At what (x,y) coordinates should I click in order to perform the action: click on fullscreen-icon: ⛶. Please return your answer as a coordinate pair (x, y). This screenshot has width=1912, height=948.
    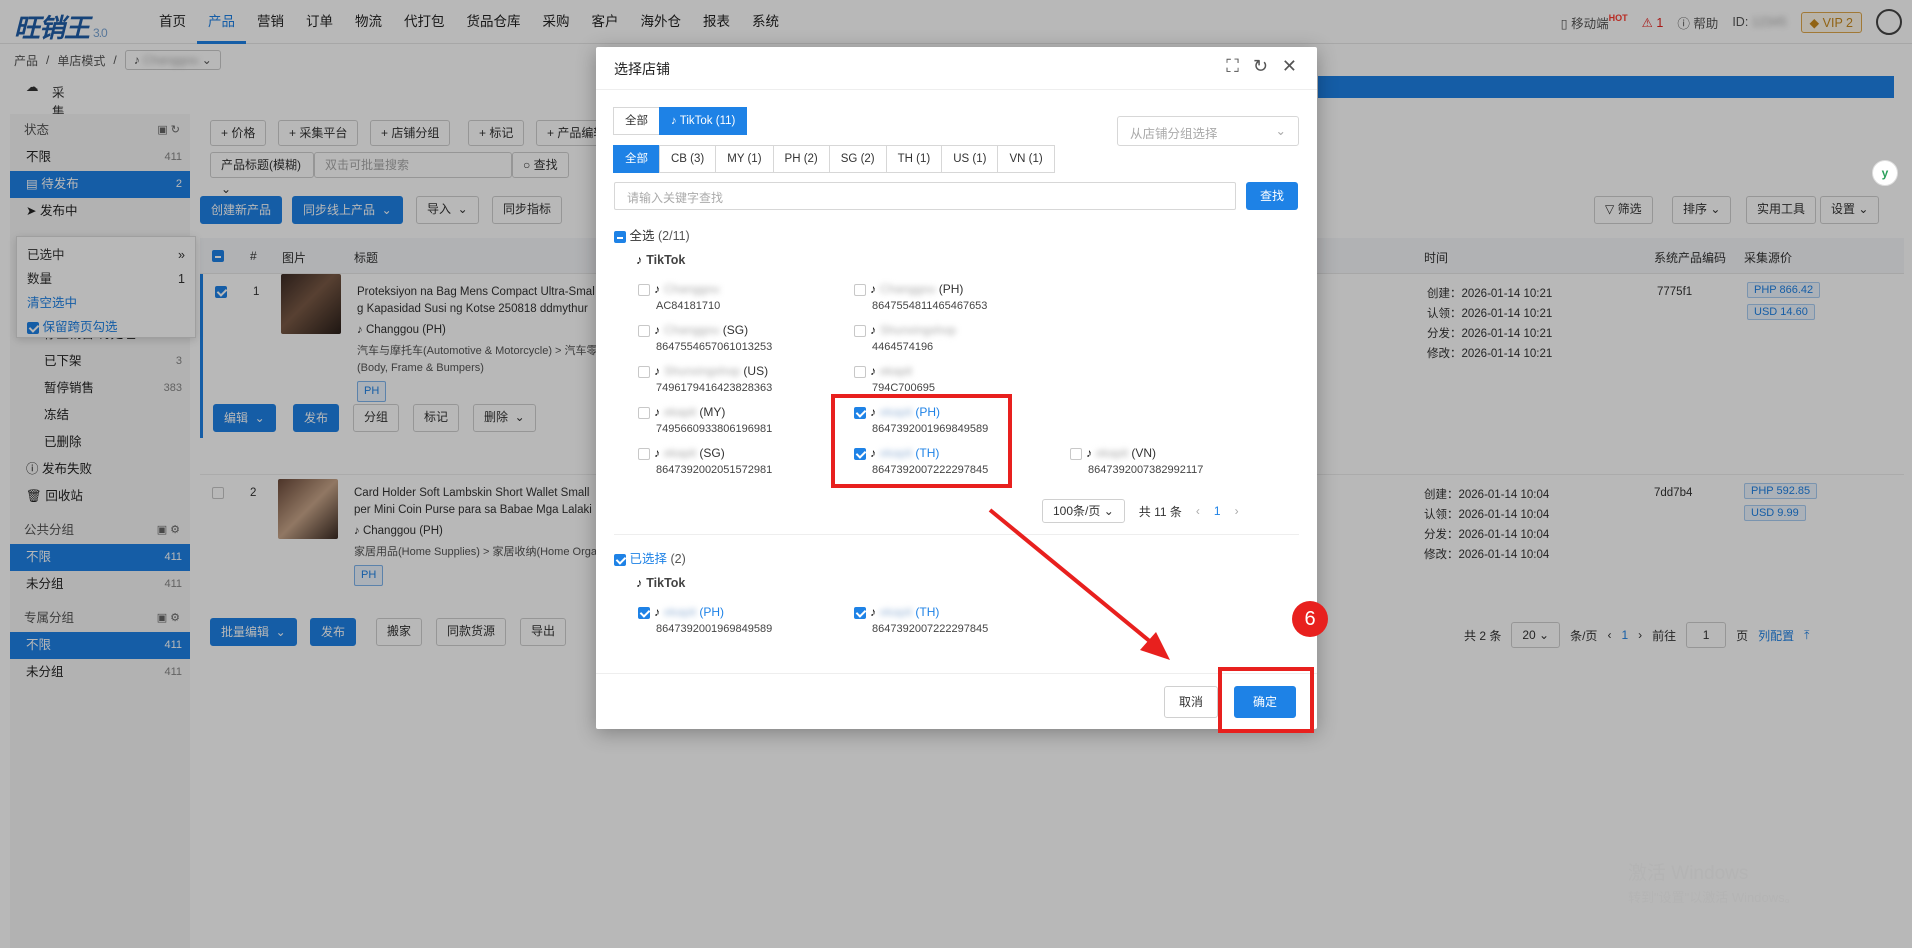
    Looking at the image, I should click on (1232, 66).